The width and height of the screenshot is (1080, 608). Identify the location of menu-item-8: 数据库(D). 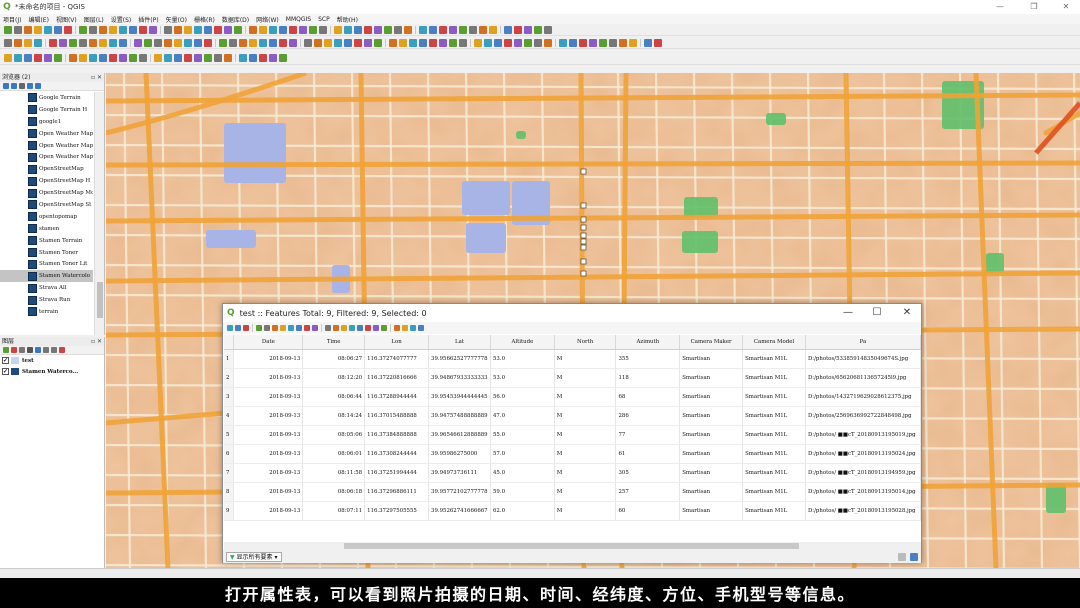
(235, 19).